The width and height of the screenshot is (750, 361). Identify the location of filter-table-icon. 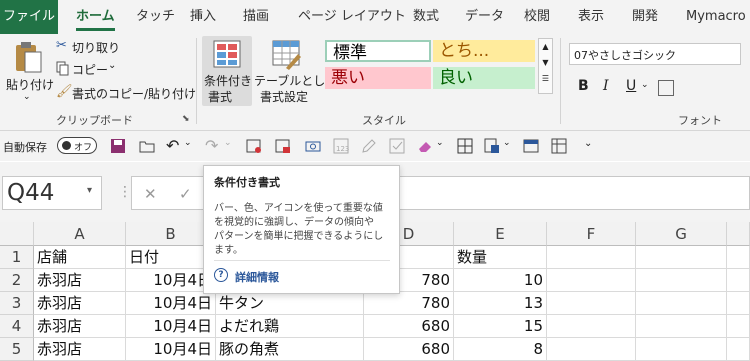
(531, 146).